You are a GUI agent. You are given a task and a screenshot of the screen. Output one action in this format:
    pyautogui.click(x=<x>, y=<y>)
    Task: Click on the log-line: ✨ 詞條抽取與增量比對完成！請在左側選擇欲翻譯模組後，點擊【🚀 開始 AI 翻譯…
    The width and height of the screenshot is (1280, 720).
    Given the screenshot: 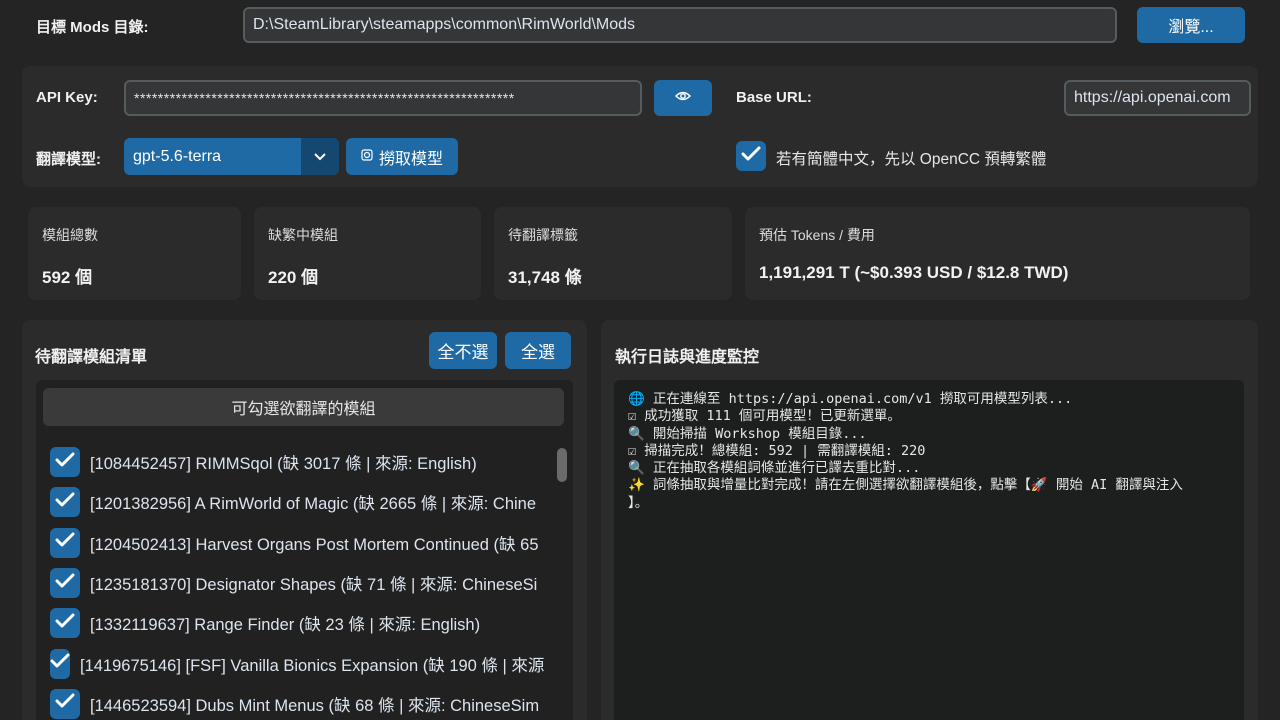 What is the action you would take?
    pyautogui.click(x=905, y=485)
    